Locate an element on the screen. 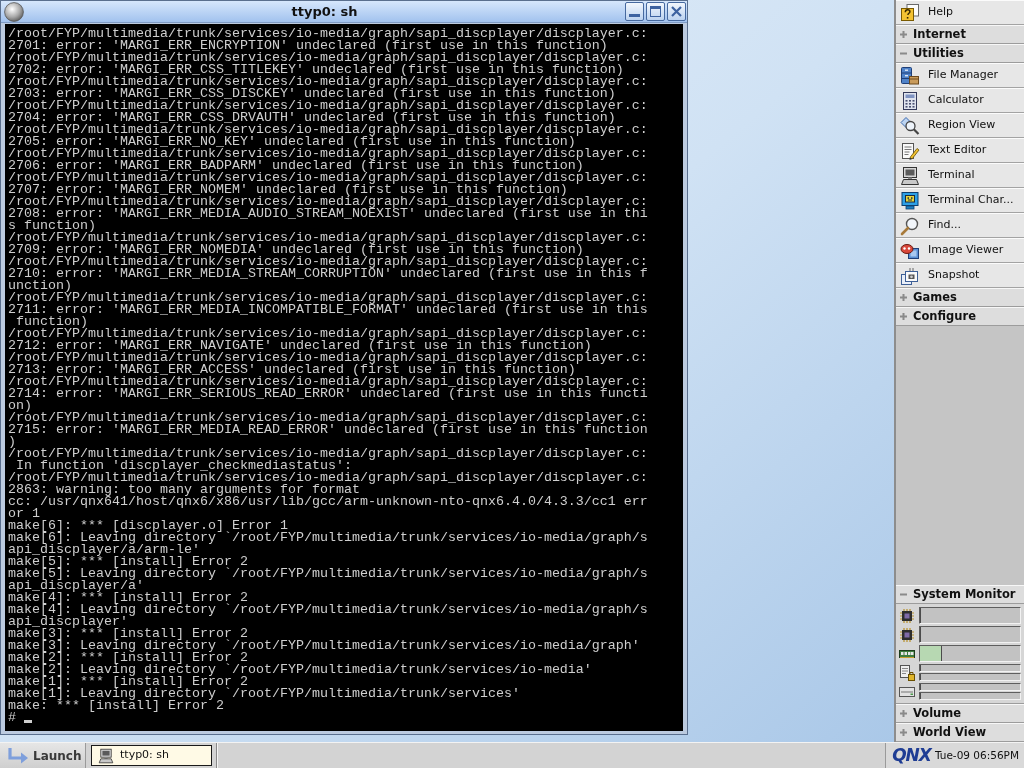 The image size is (1024, 768). terminal-line: s function) is located at coordinates (52, 226).